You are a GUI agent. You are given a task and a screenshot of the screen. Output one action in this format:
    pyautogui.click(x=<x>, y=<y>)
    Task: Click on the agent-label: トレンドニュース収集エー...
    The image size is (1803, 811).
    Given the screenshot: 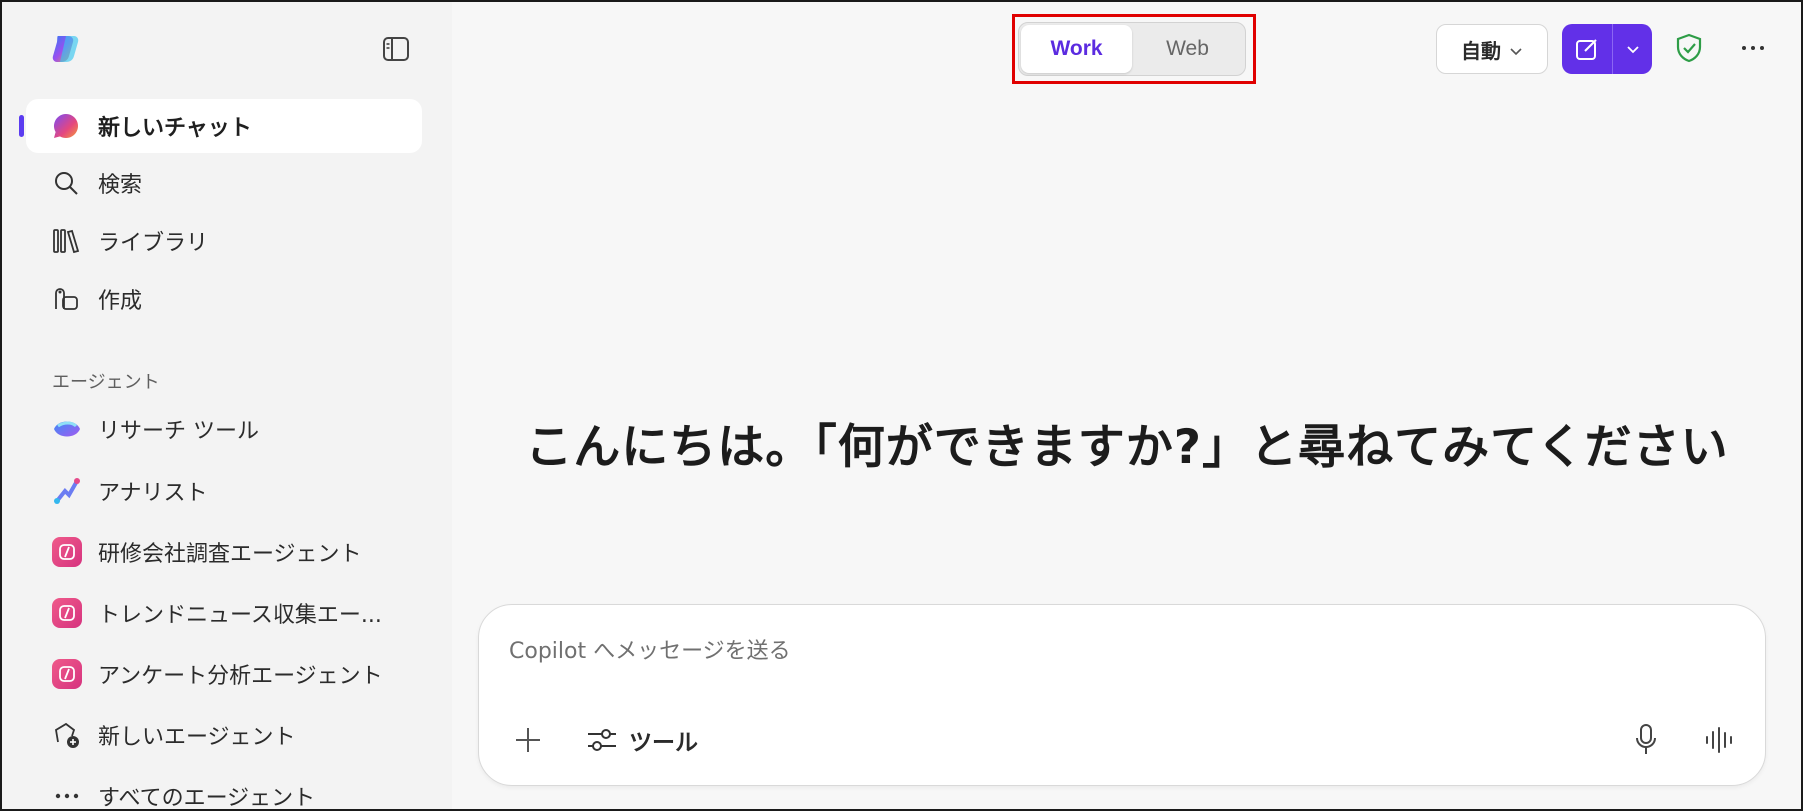 What is the action you would take?
    pyautogui.click(x=240, y=615)
    